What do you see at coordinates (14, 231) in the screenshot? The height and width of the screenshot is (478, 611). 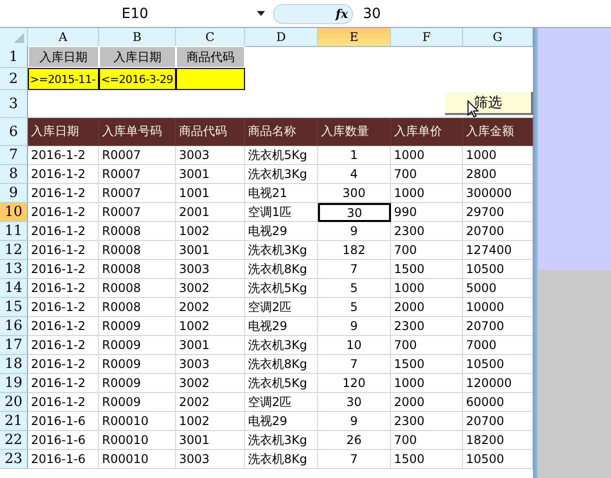 I see `row-header: 11` at bounding box center [14, 231].